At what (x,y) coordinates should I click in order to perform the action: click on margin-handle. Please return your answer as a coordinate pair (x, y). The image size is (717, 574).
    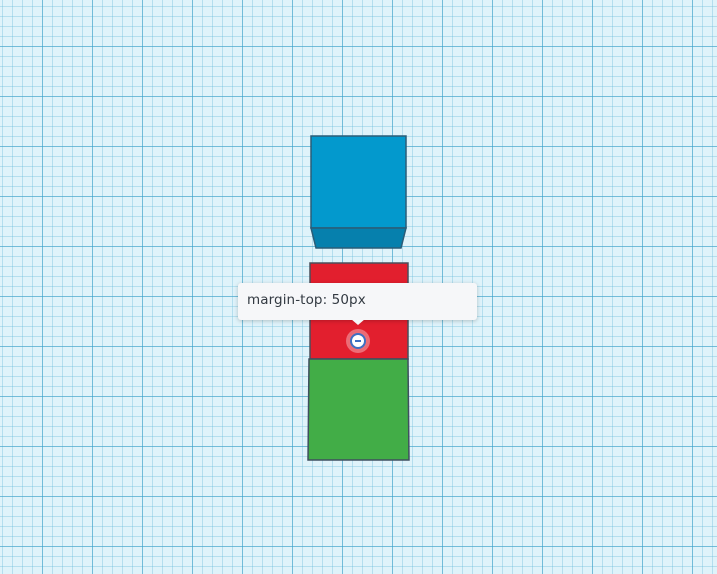
    Looking at the image, I should click on (358, 341).